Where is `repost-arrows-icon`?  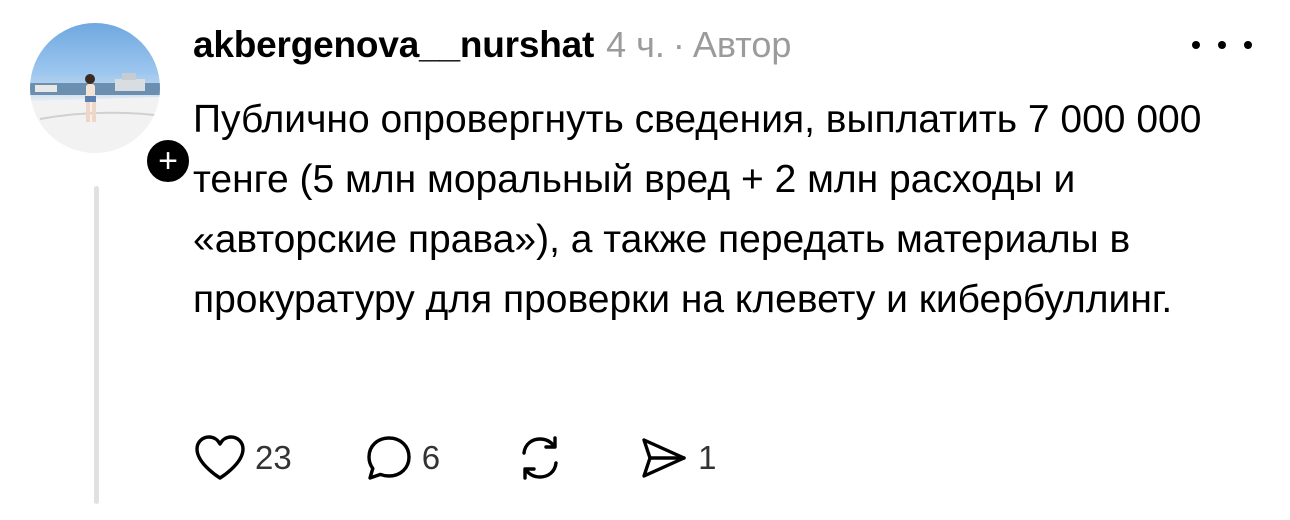
repost-arrows-icon is located at coordinates (540, 458).